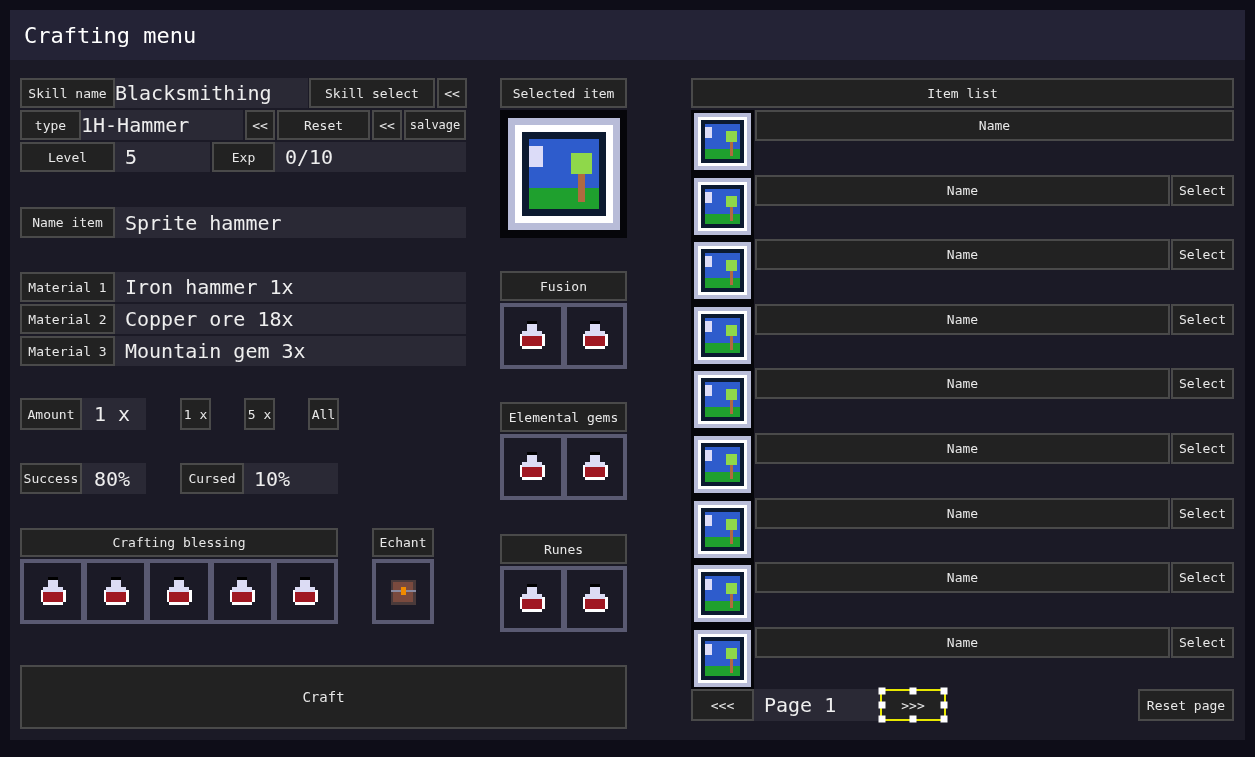 The width and height of the screenshot is (1255, 757). I want to click on field-label: Material 2, so click(67, 319).